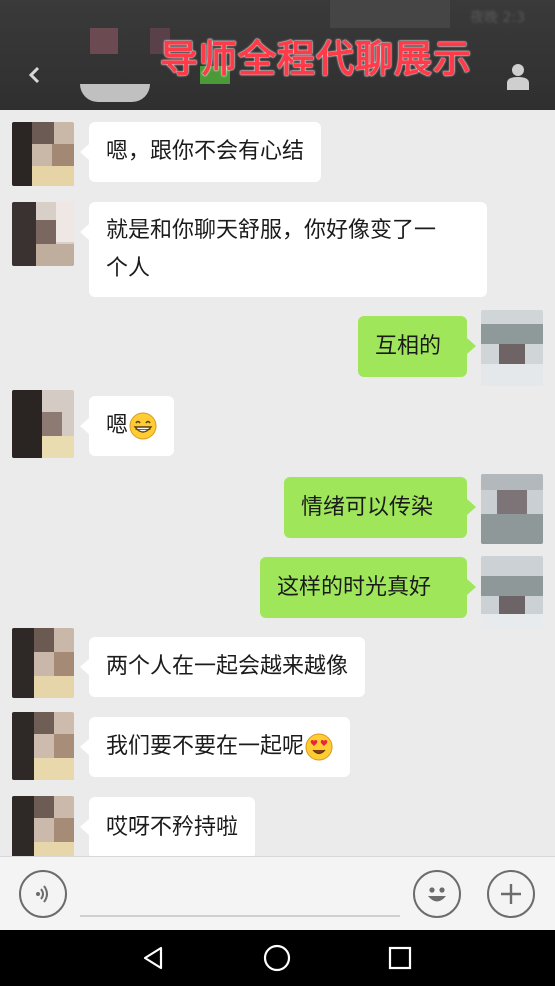 Image resolution: width=555 pixels, height=986 pixels. I want to click on page-title: 导师全程代聊展示, so click(316, 59).